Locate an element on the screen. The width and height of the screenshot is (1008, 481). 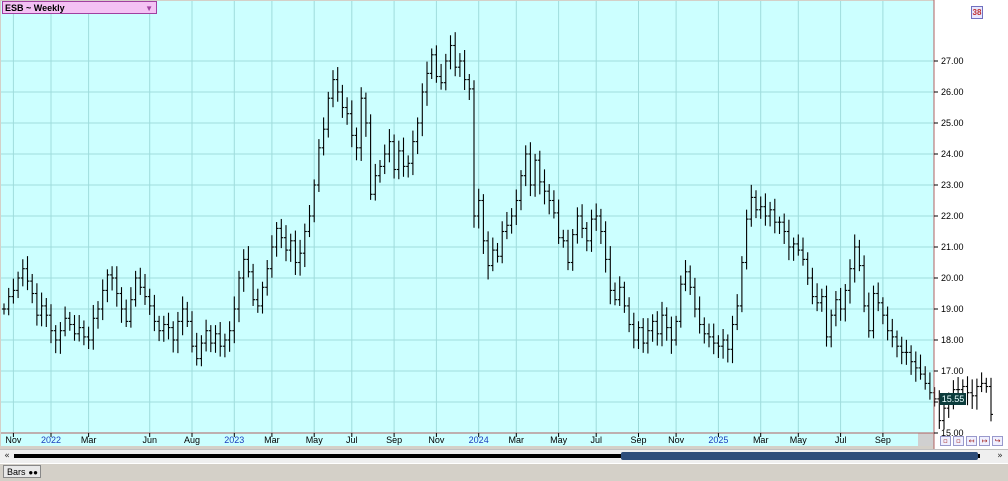
y-tick-label: 18.00 is located at coordinates (952, 340).